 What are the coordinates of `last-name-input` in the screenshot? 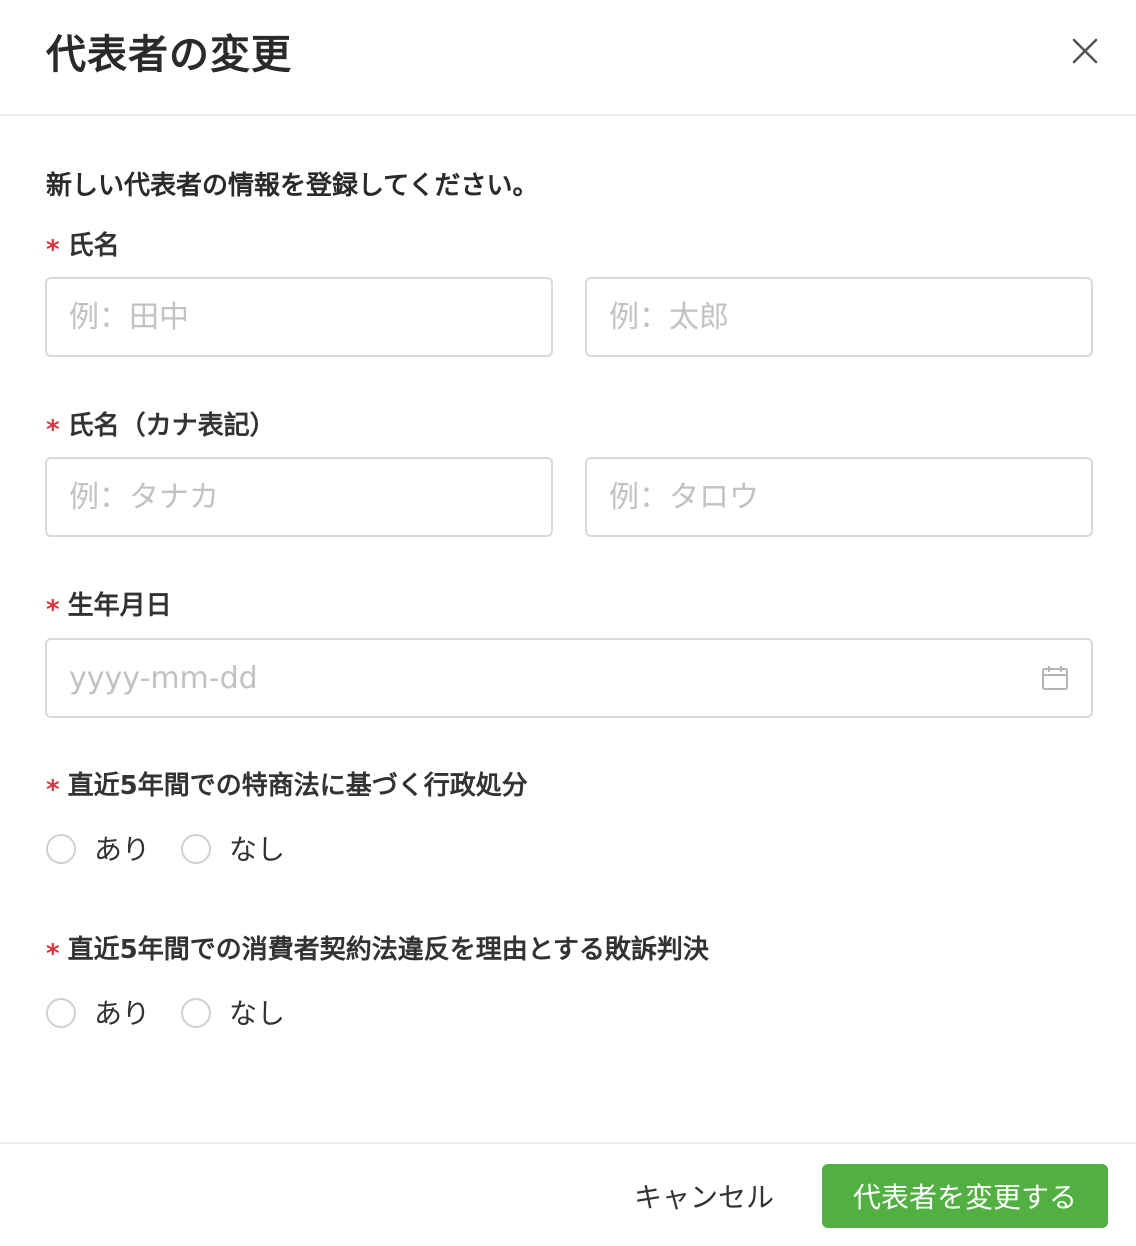 It's located at (299, 317).